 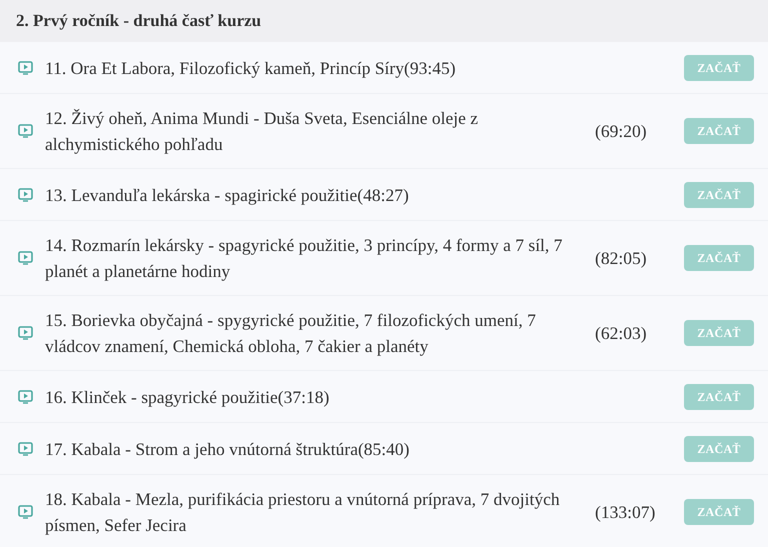 What do you see at coordinates (161, 397) in the screenshot?
I see `lesson-title: 16. Klinček - spagyrické použitie` at bounding box center [161, 397].